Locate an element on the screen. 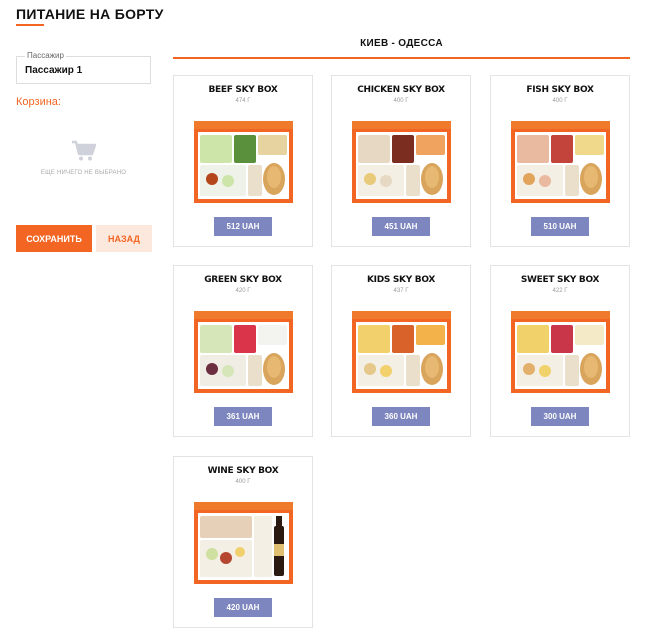 The height and width of the screenshot is (638, 650). meal-weight: 437 Г is located at coordinates (401, 291).